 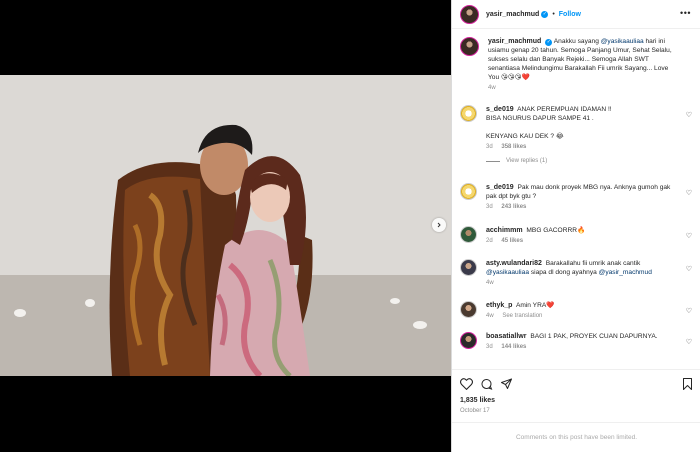 What do you see at coordinates (577, 41) in the screenshot?
I see `caption-text-a: Anakku sayang` at bounding box center [577, 41].